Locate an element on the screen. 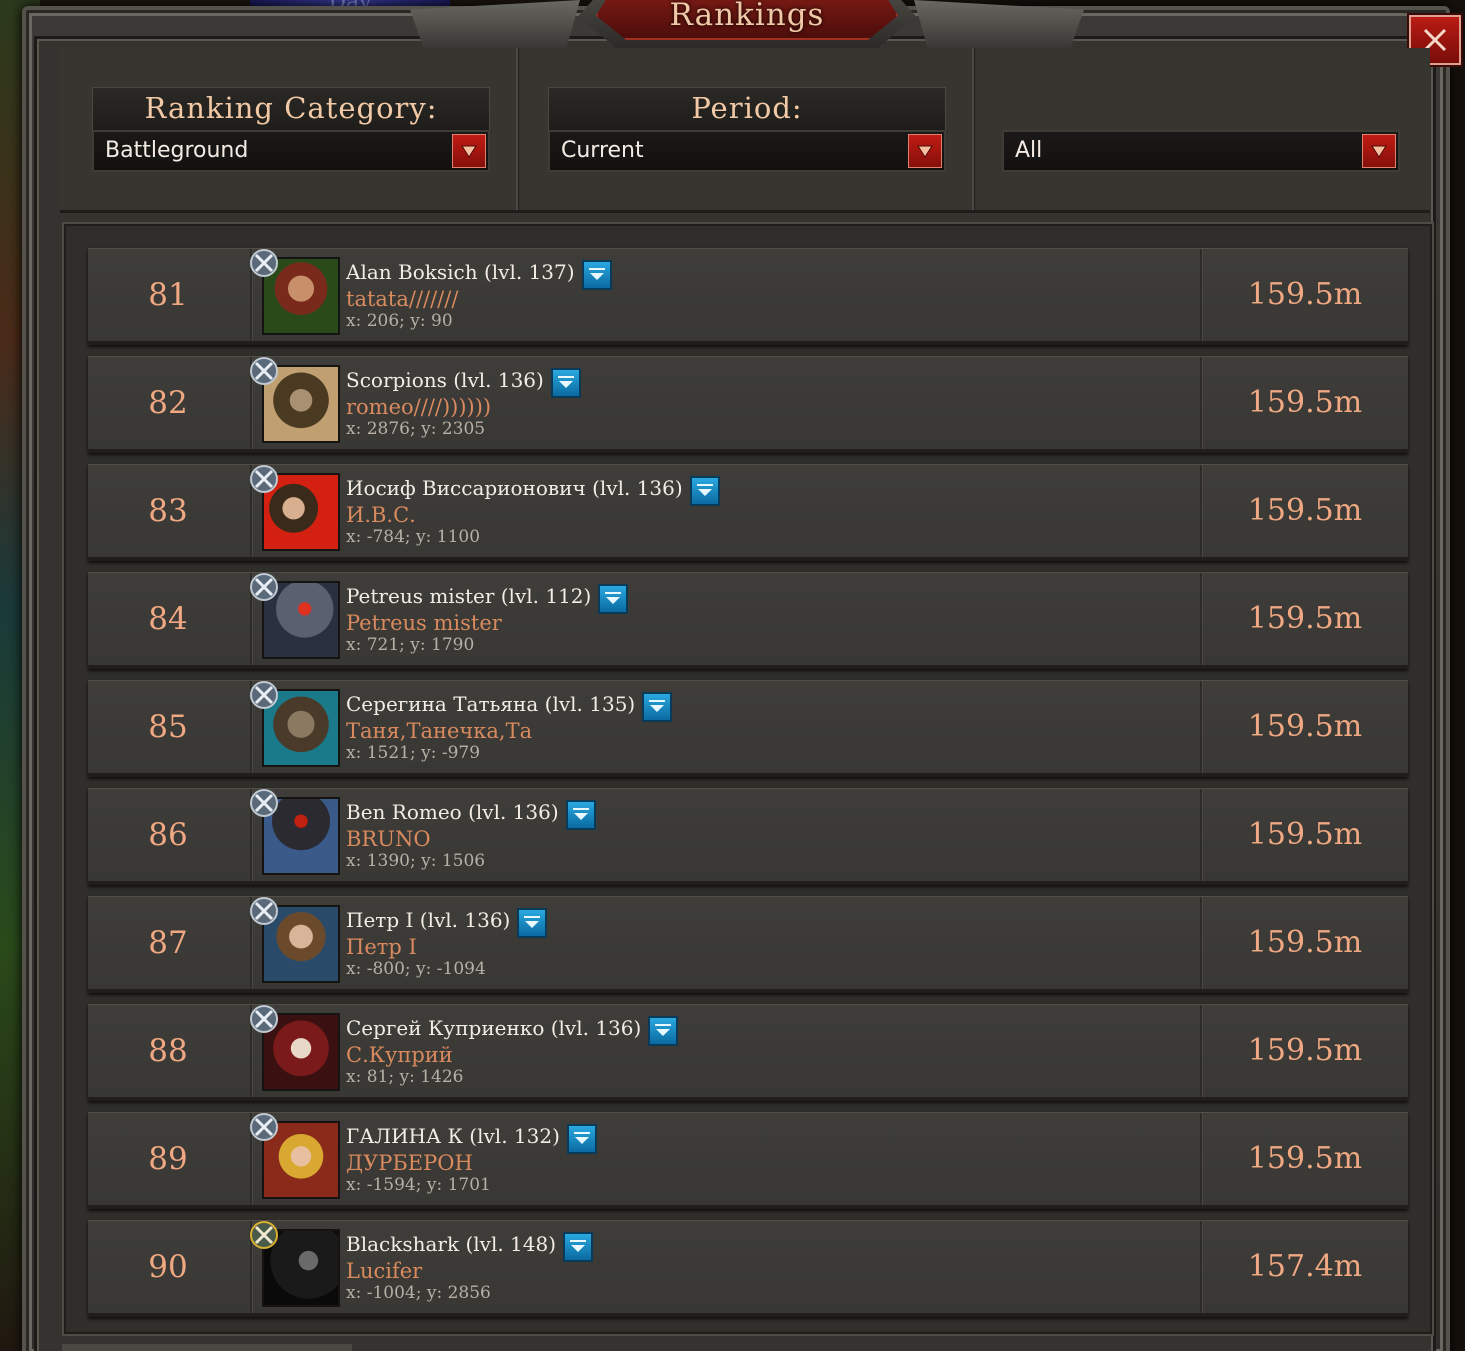  rank-number: 84 is located at coordinates (168, 619).